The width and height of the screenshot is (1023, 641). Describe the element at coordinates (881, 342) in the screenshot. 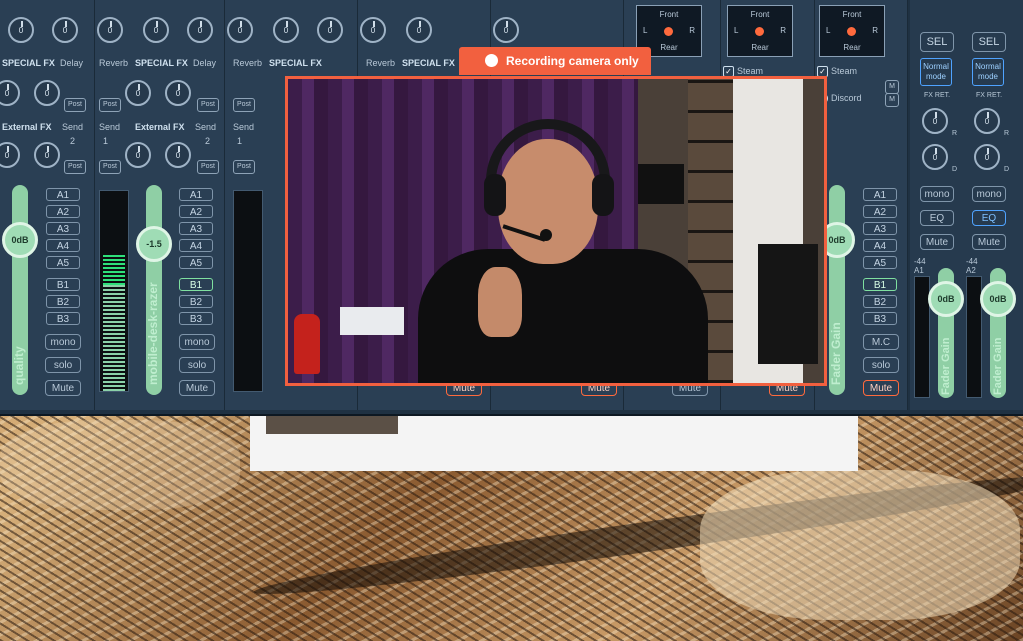

I see `mc-button: M.C` at that location.